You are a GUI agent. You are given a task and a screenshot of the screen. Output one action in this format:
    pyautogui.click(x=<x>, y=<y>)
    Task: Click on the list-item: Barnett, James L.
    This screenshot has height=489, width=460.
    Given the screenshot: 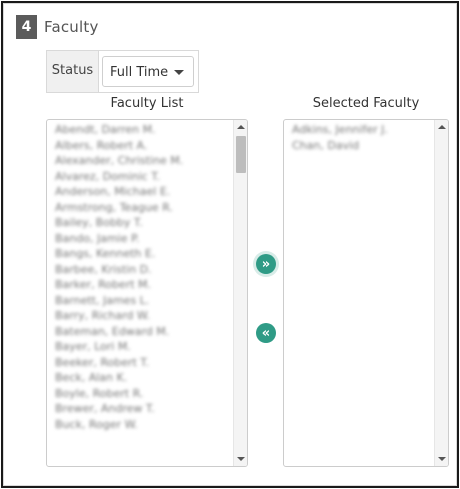 What is the action you would take?
    pyautogui.click(x=143, y=301)
    